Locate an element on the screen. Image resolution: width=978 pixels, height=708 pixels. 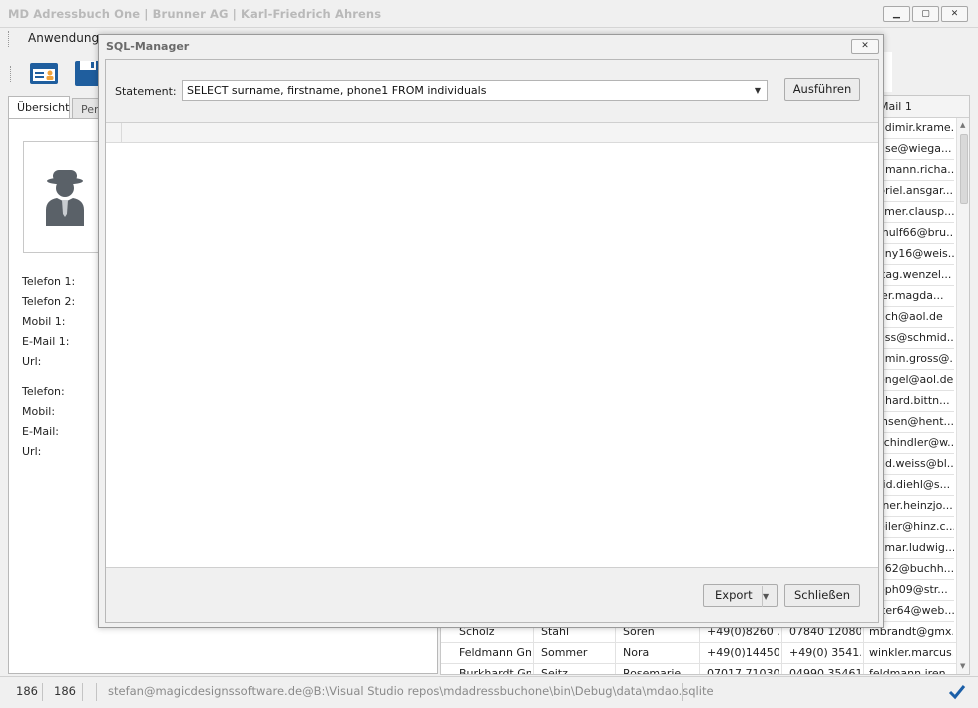
scroll-down-arrow-icon: ▼ is located at coordinates (962, 666).